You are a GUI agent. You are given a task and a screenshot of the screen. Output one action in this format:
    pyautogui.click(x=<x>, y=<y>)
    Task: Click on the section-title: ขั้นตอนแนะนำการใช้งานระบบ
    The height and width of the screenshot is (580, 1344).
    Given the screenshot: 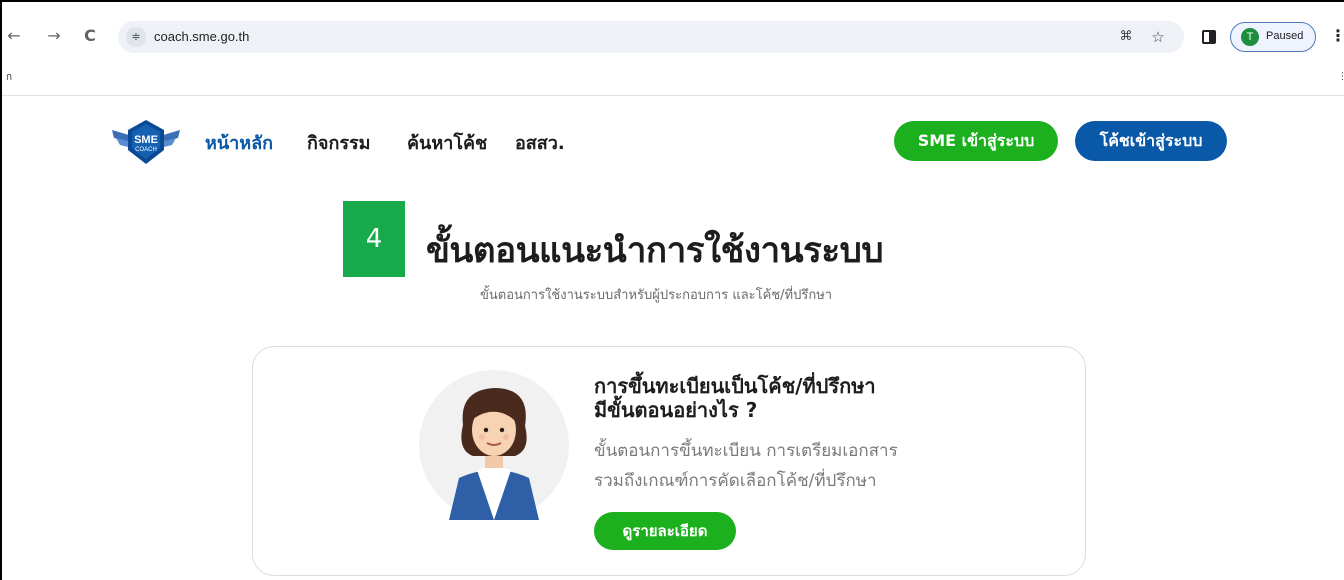 What is the action you would take?
    pyautogui.click(x=655, y=251)
    